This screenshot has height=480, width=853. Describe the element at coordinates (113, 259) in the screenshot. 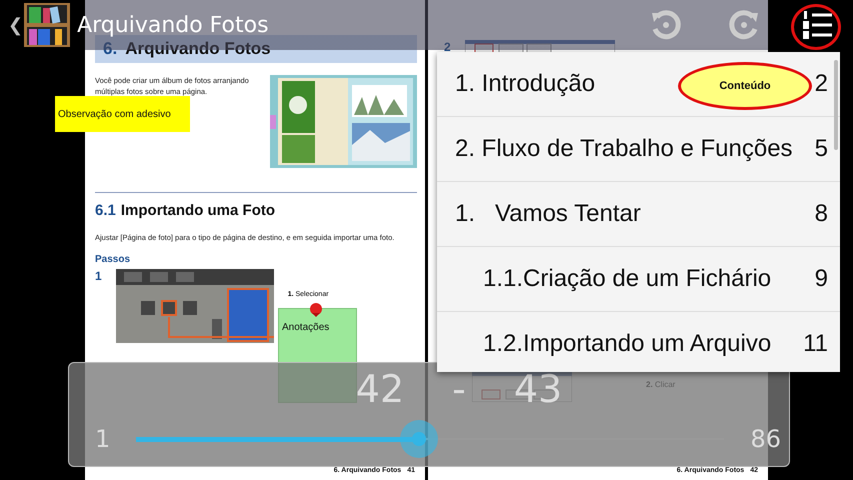

I see `steps-heading: Passos` at that location.